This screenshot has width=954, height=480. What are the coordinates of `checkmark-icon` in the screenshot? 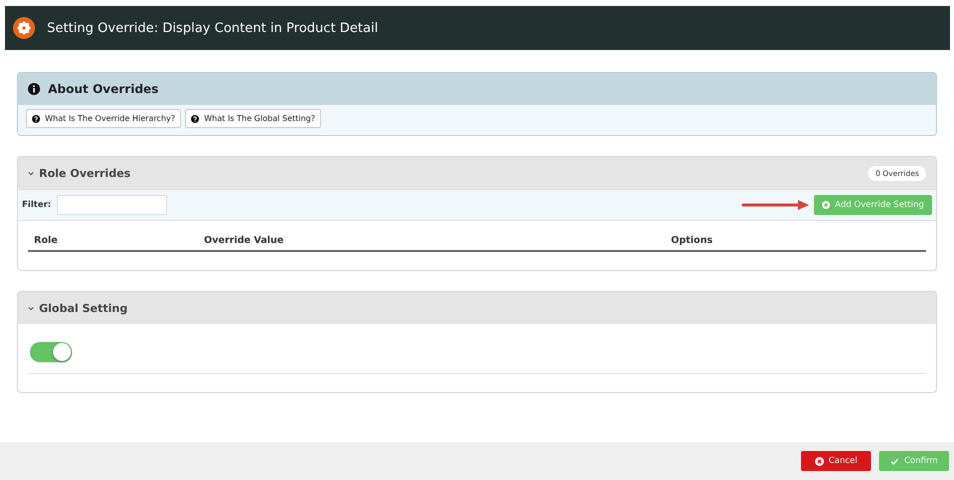 It's located at (895, 461).